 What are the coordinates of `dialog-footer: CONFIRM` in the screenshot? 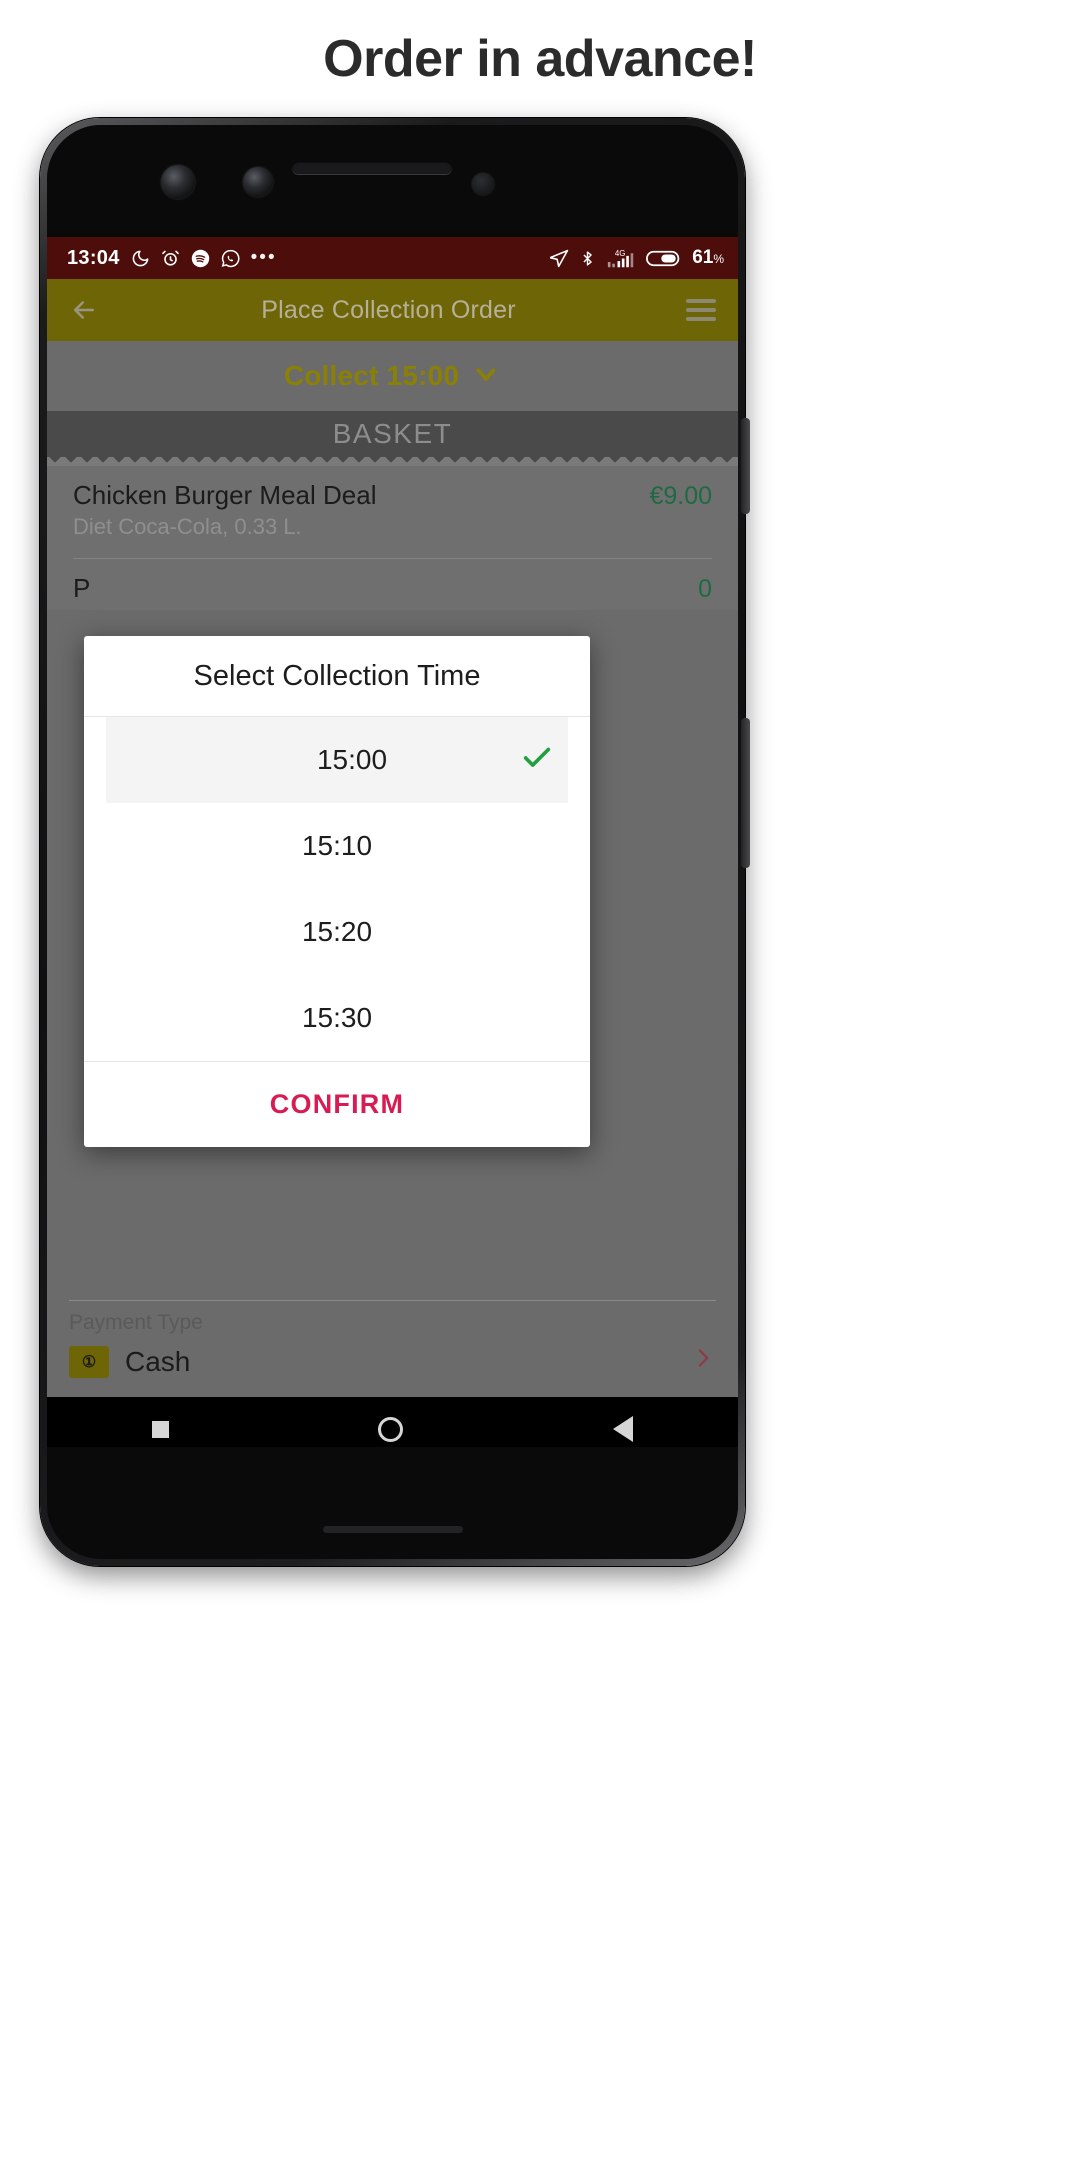 It's located at (337, 1104).